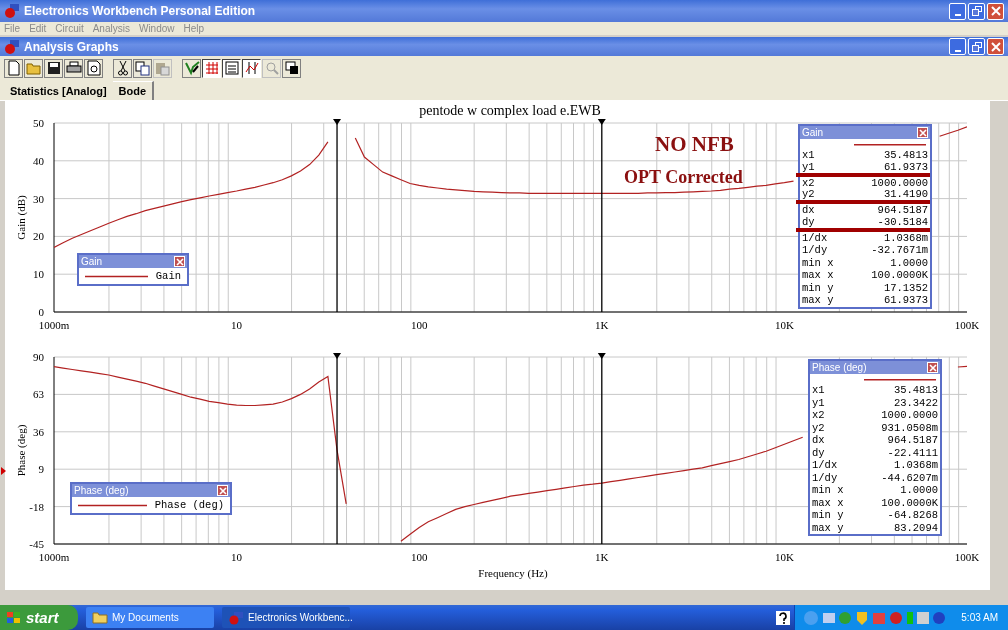 The width and height of the screenshot is (1008, 630). What do you see at coordinates (899, 182) in the screenshot?
I see `cursor-value: 1000.0000` at bounding box center [899, 182].